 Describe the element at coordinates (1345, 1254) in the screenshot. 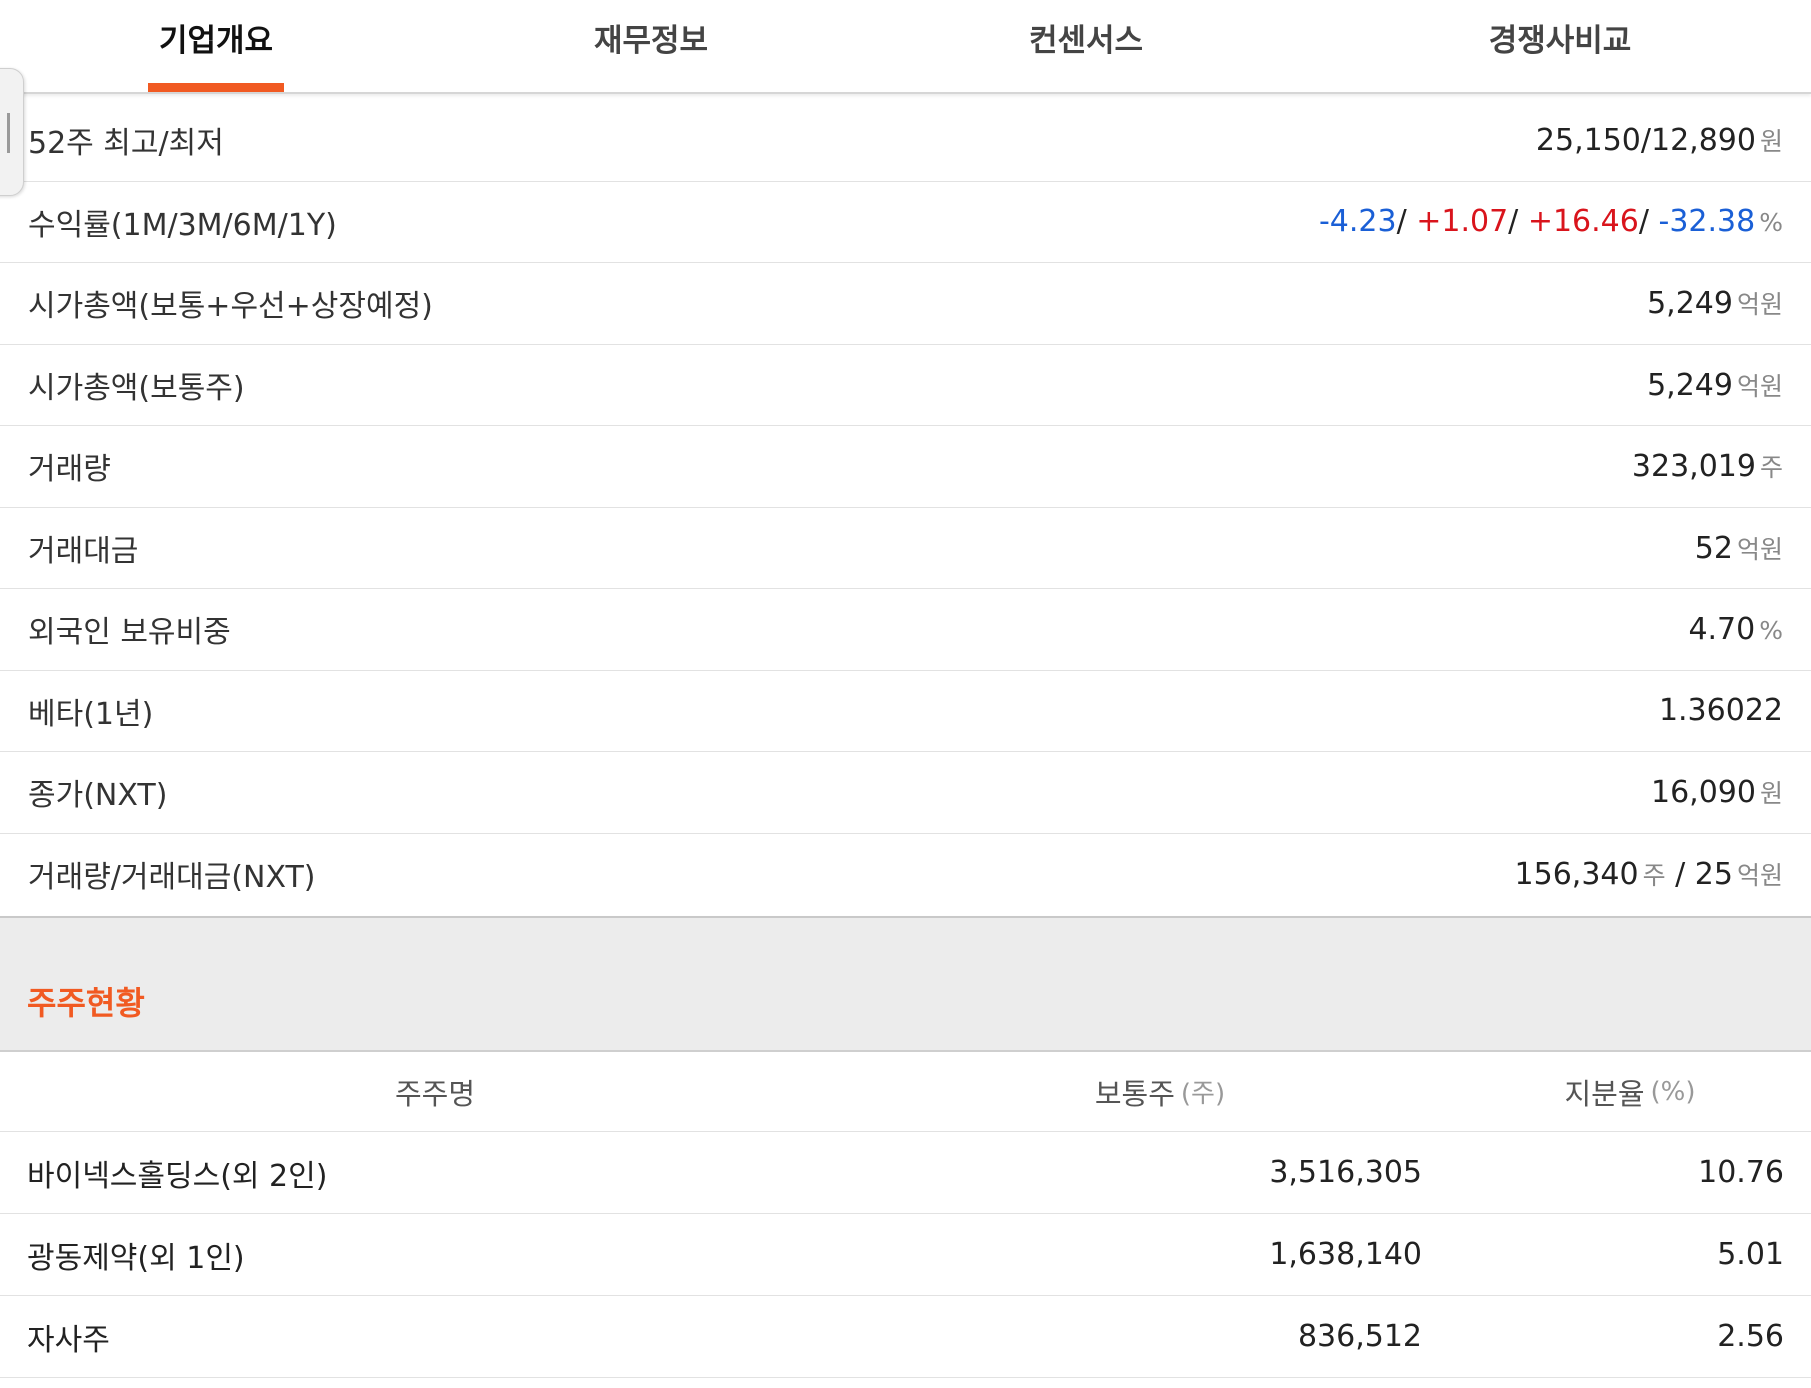

I see `common-shares: 1,638,140` at that location.